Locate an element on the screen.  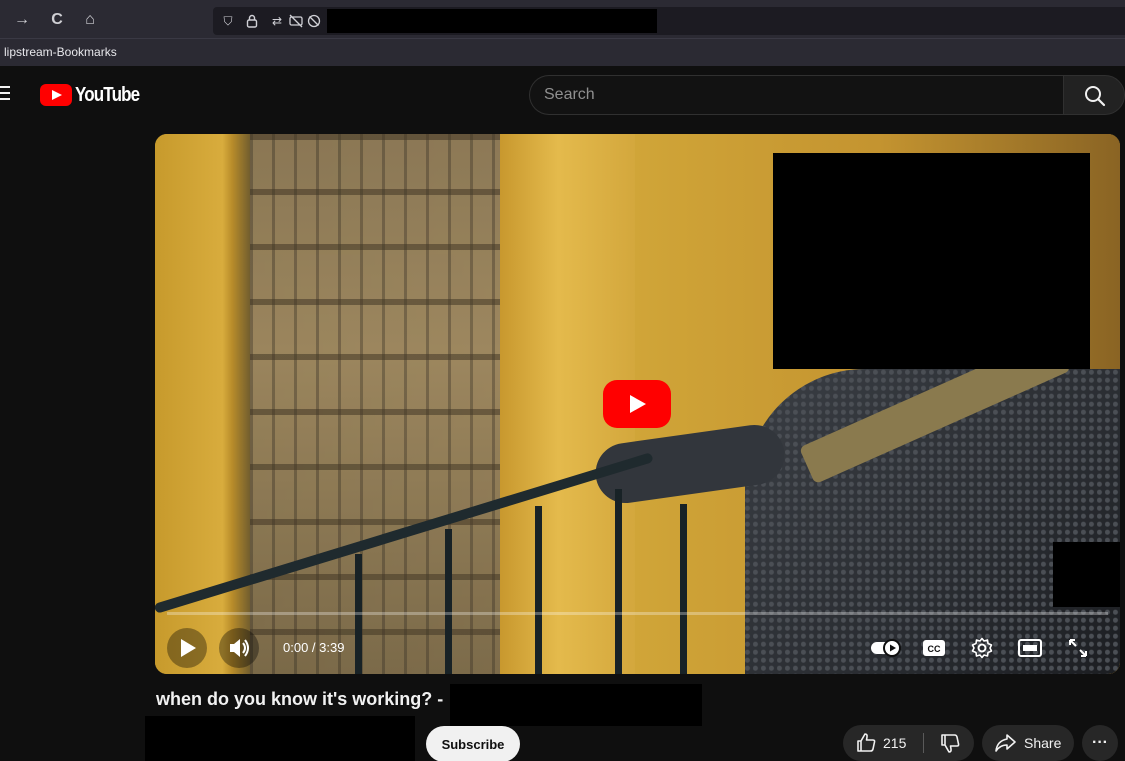
more-actions-button: ··· is located at coordinates (1100, 743).